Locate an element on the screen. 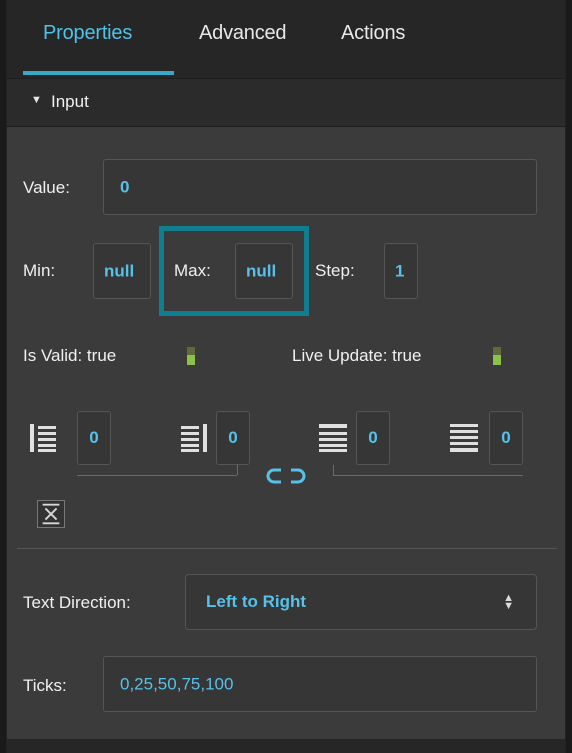 The height and width of the screenshot is (753, 572). is-valid-toggle is located at coordinates (191, 356).